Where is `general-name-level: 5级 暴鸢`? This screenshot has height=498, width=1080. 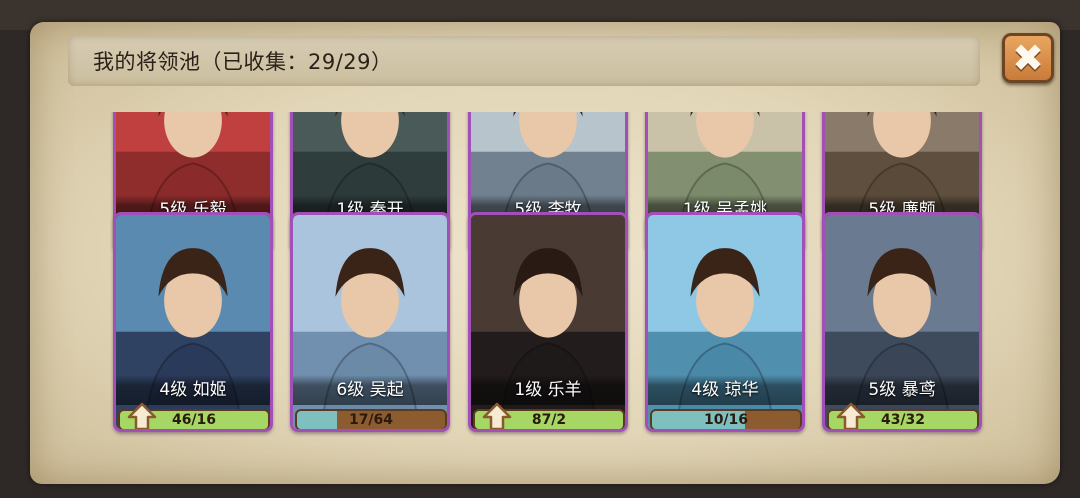 general-name-level: 5级 暴鸢 is located at coordinates (902, 390).